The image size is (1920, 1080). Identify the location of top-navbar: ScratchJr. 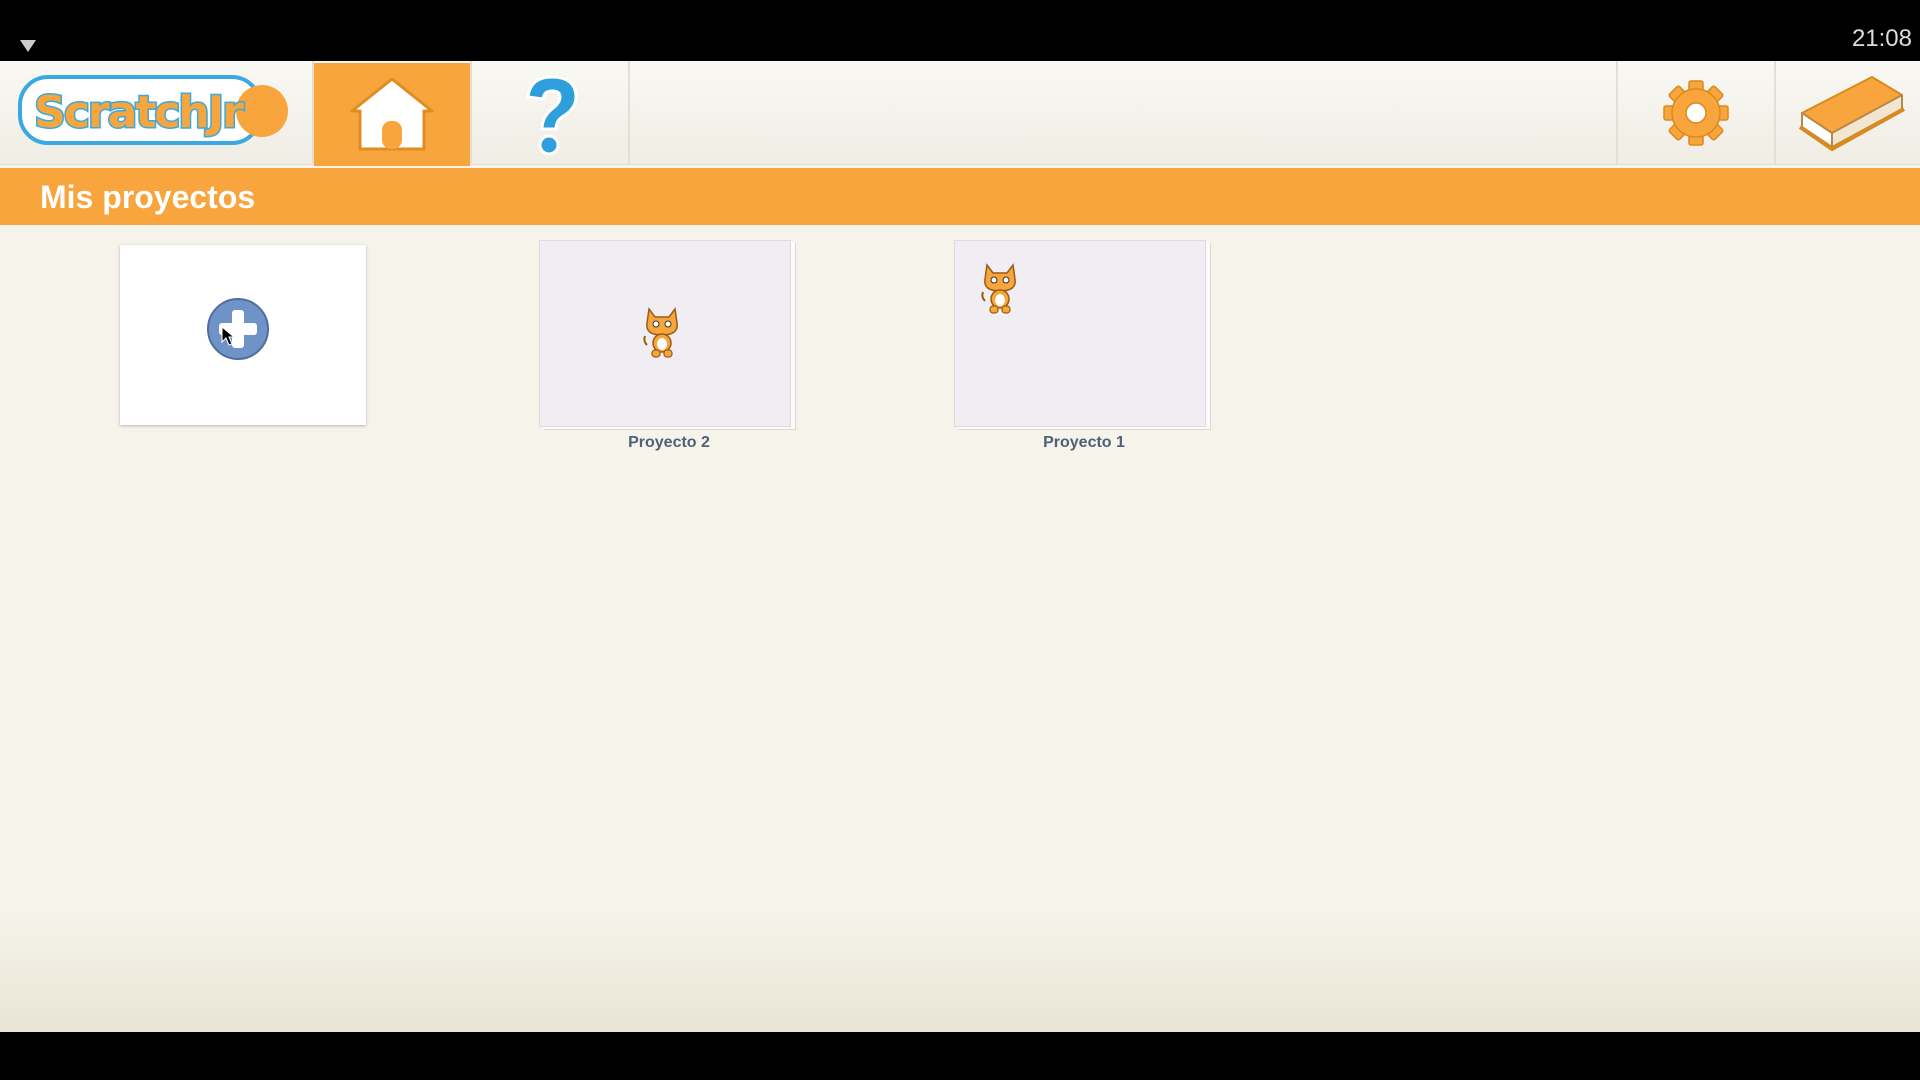
(960, 113).